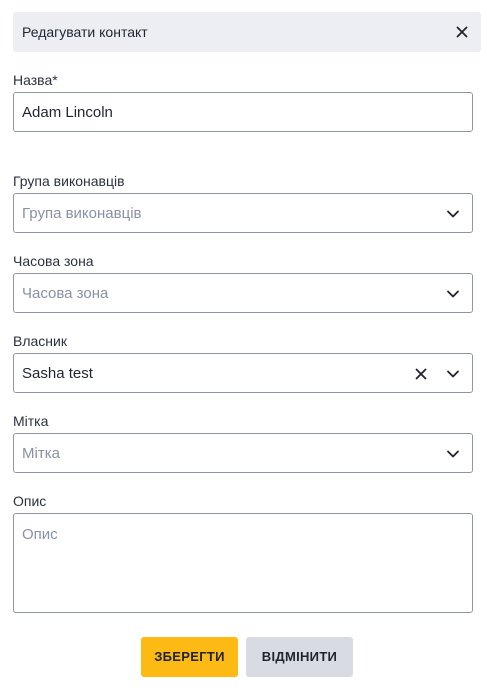 Image resolution: width=487 pixels, height=692 pixels. What do you see at coordinates (65, 293) in the screenshot?
I see `timezone-placeholder: Часова зона` at bounding box center [65, 293].